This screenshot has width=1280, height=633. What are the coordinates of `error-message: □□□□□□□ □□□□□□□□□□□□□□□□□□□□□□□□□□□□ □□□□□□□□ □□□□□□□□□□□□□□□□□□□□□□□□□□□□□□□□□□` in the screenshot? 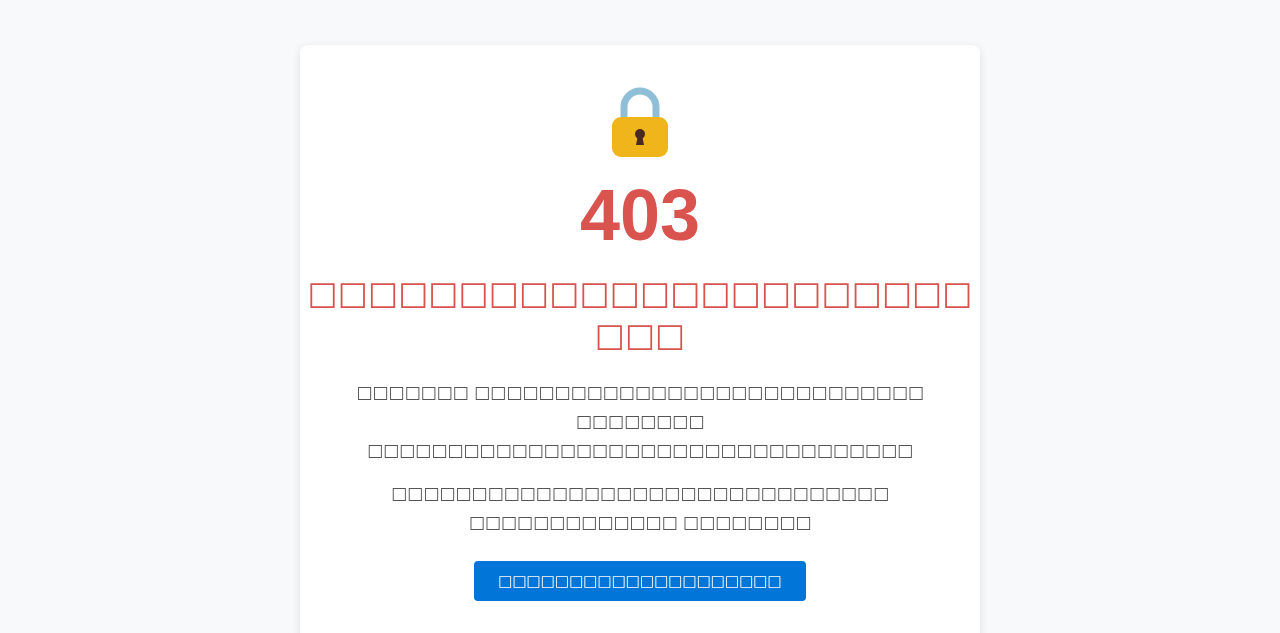 It's located at (640, 421).